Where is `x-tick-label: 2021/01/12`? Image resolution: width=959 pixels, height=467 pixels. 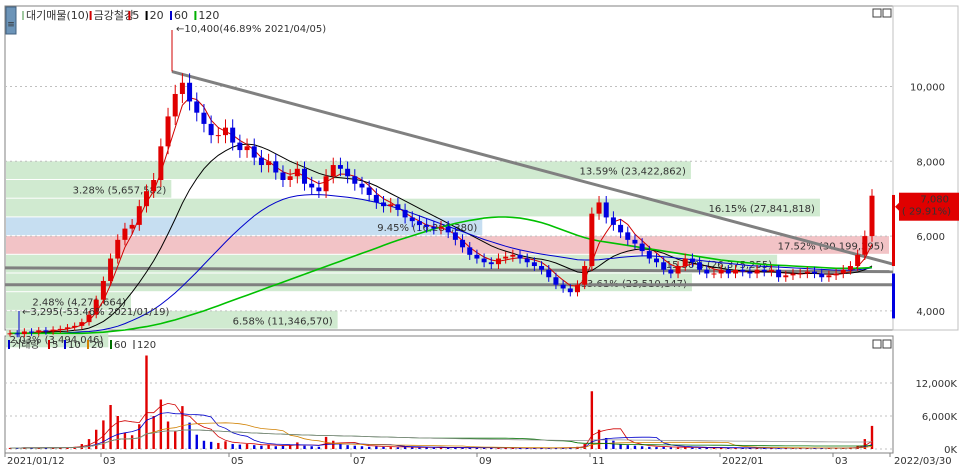
x-tick-label: 2021/01/12 is located at coordinates (36, 461).